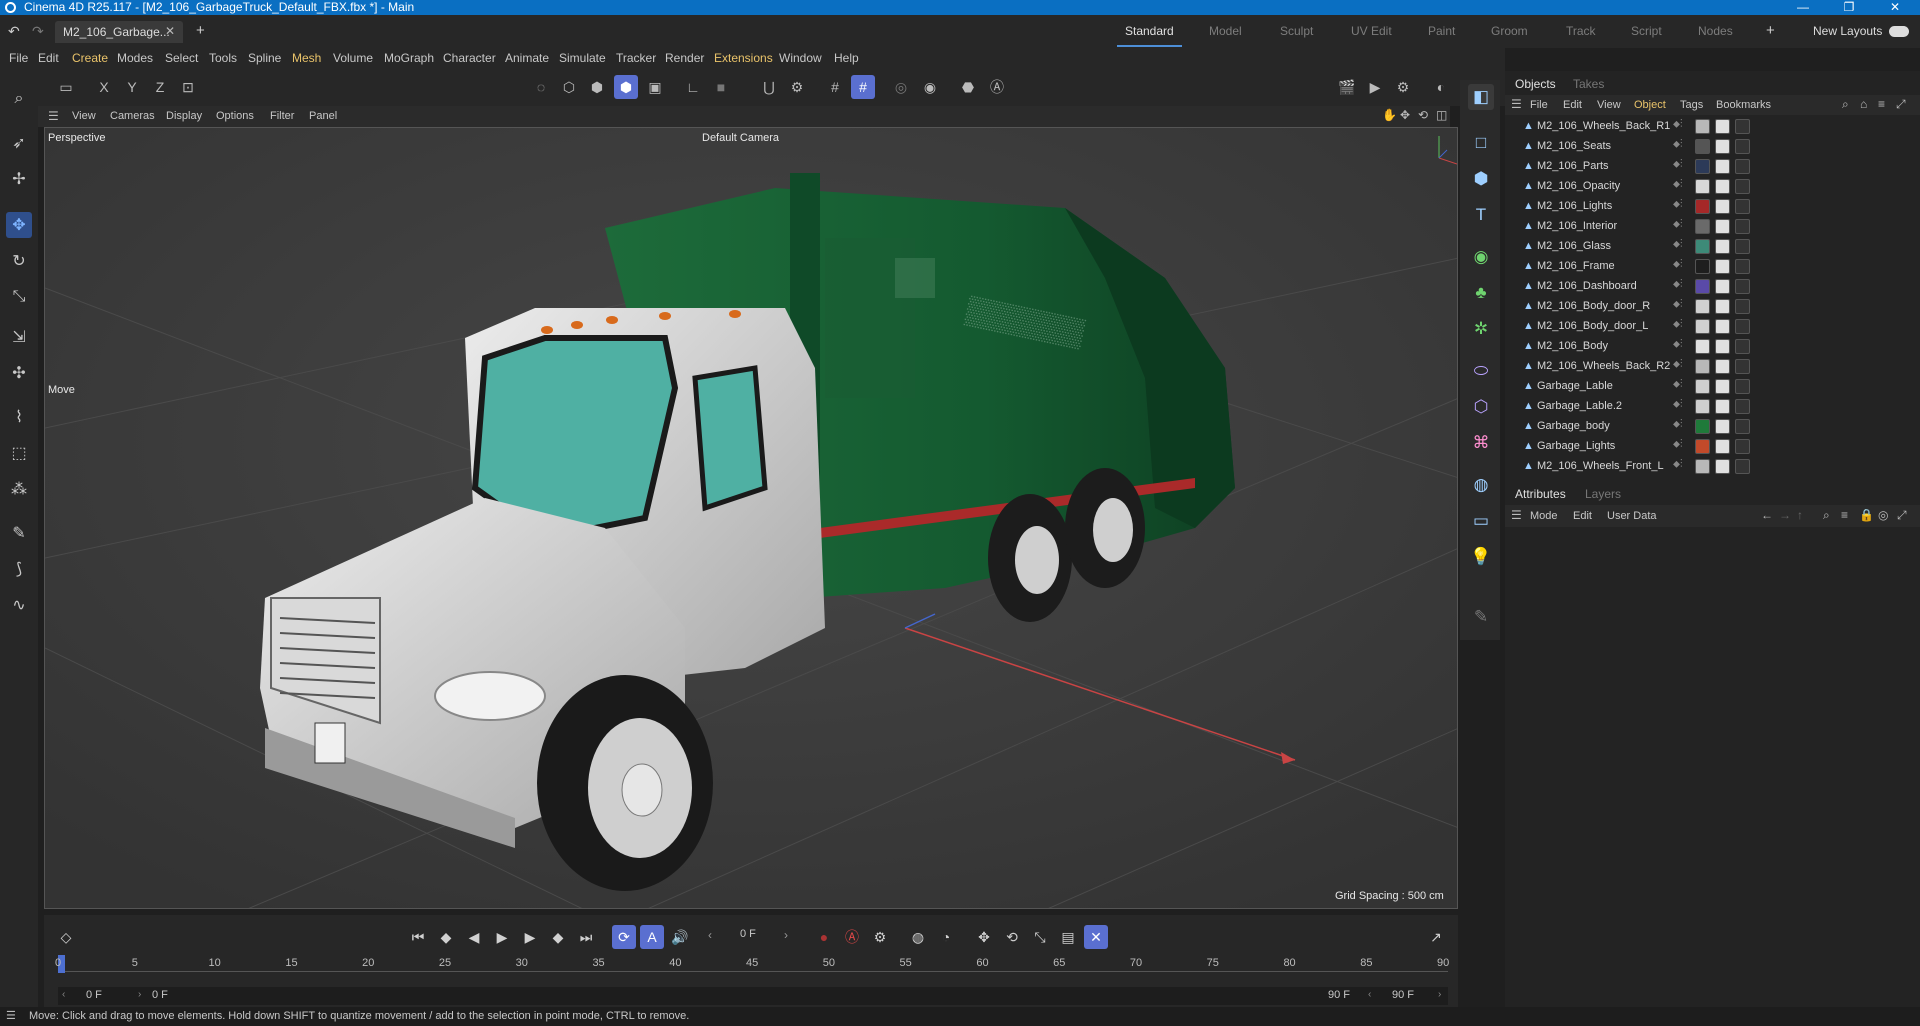 The width and height of the screenshot is (1920, 1026). What do you see at coordinates (90, 58) in the screenshot?
I see `menu-create: Create` at bounding box center [90, 58].